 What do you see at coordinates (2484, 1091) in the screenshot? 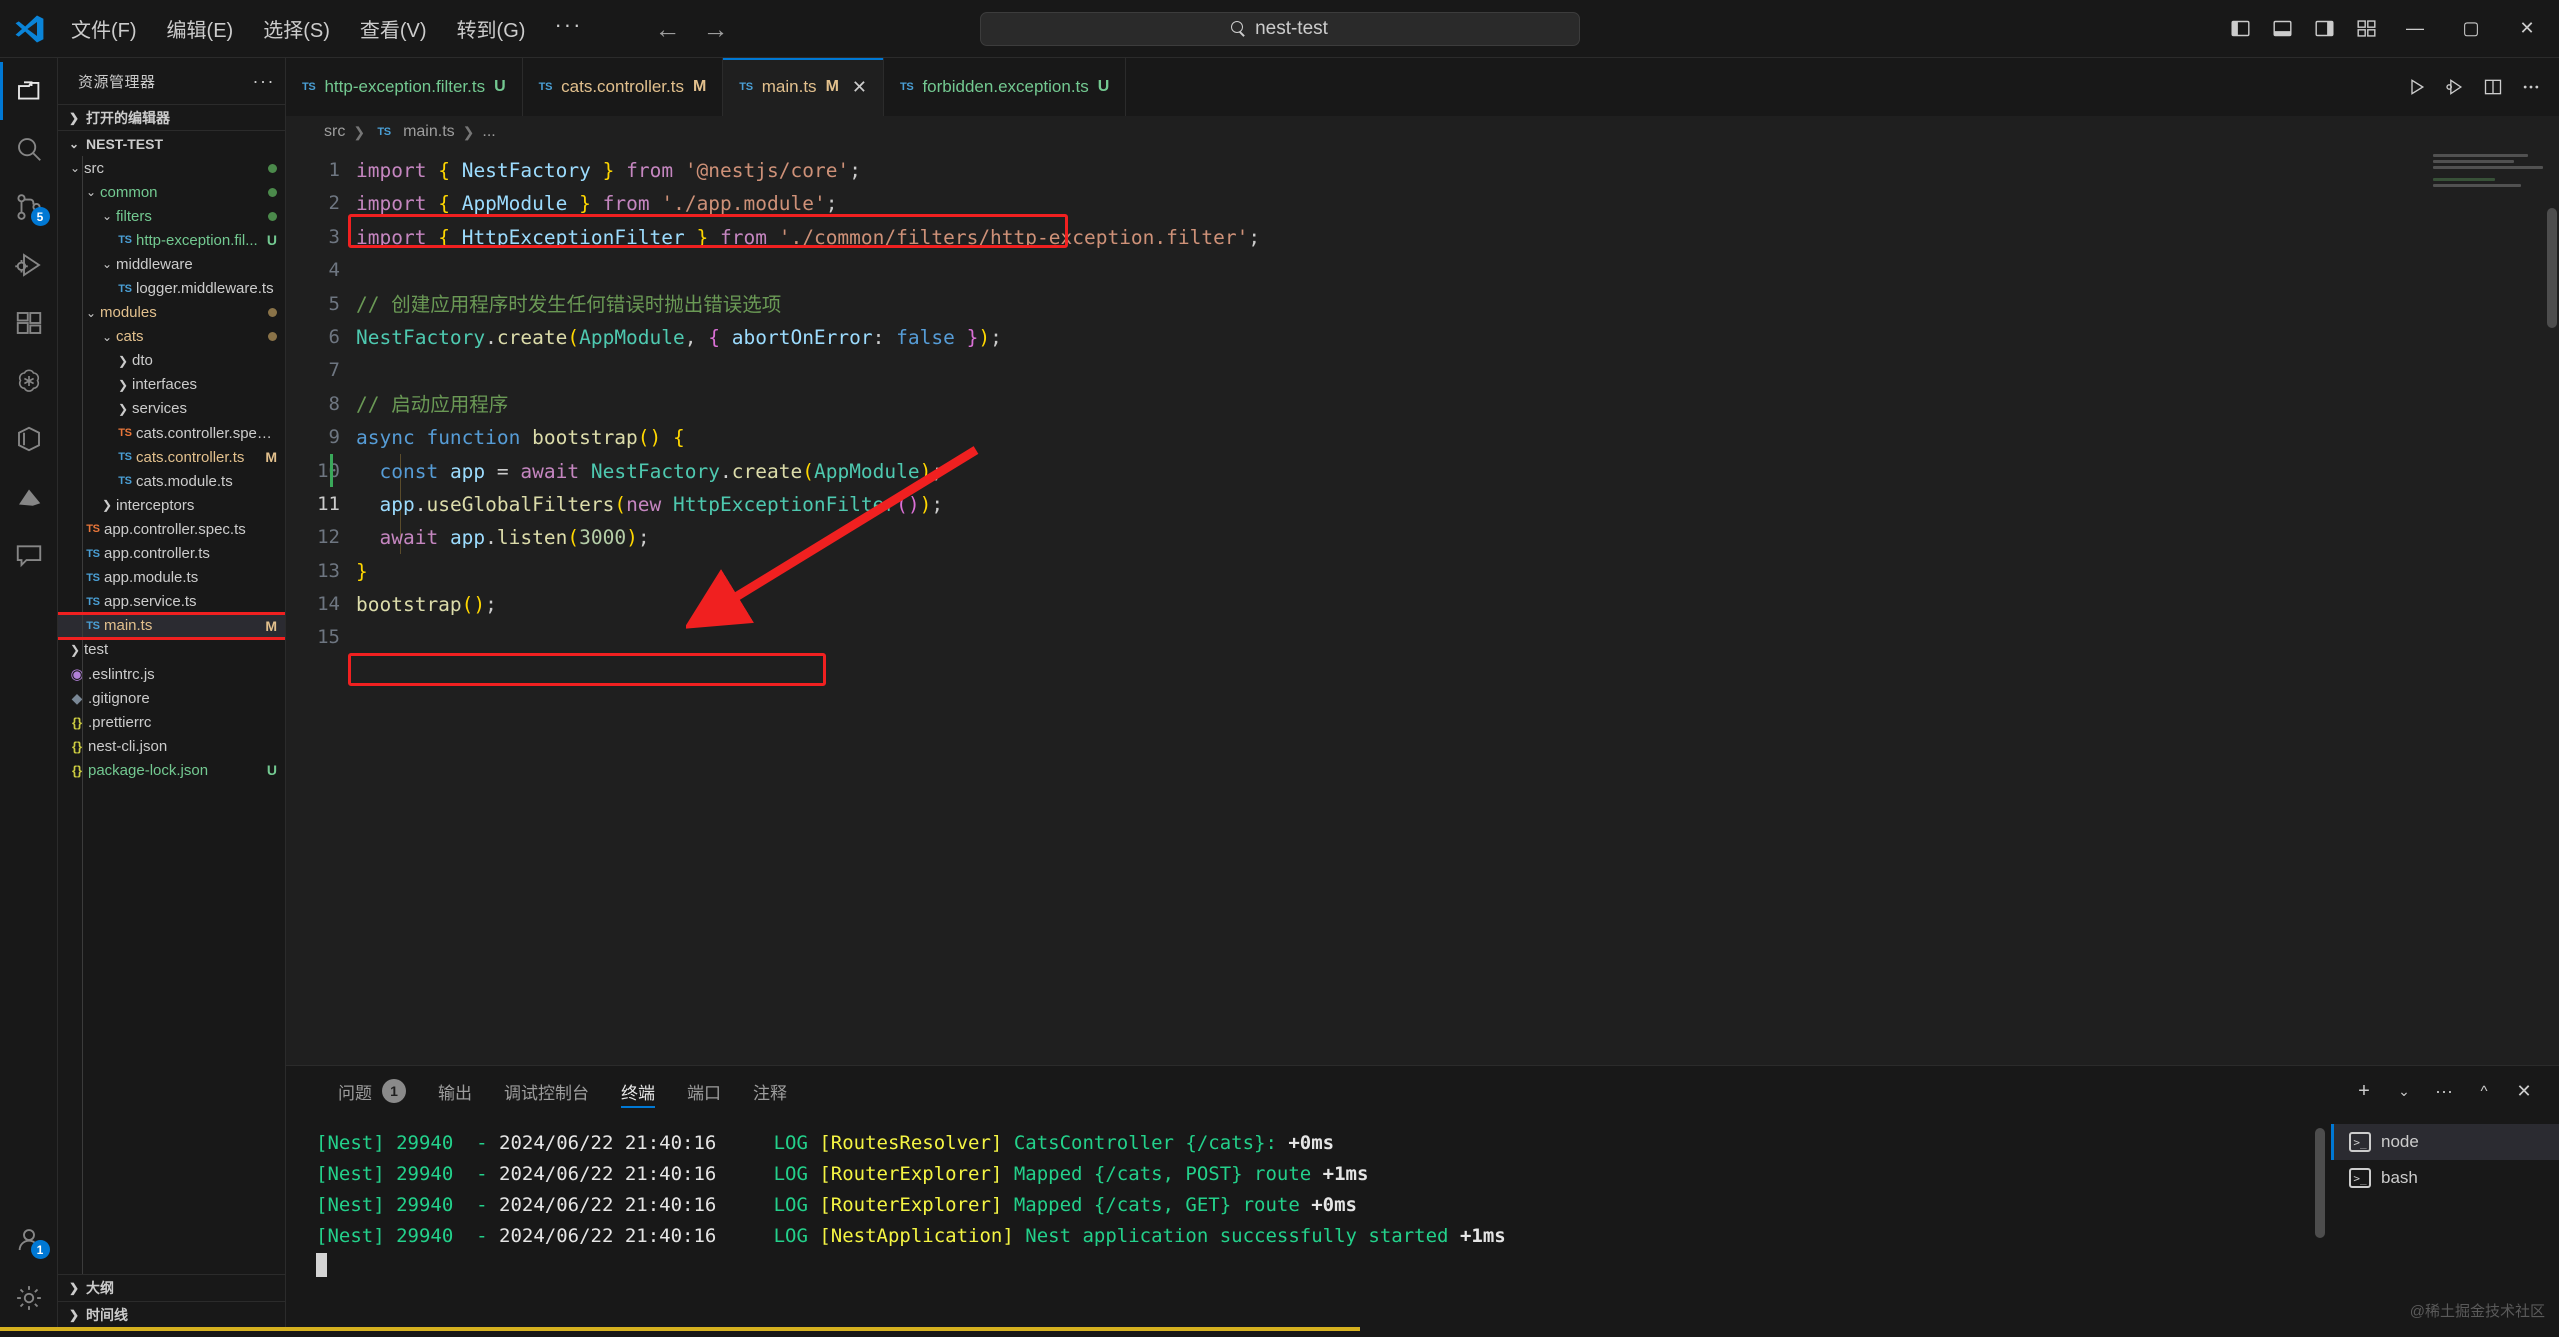
I see `maximize-panel-chevron-up-icon: ^` at bounding box center [2484, 1091].